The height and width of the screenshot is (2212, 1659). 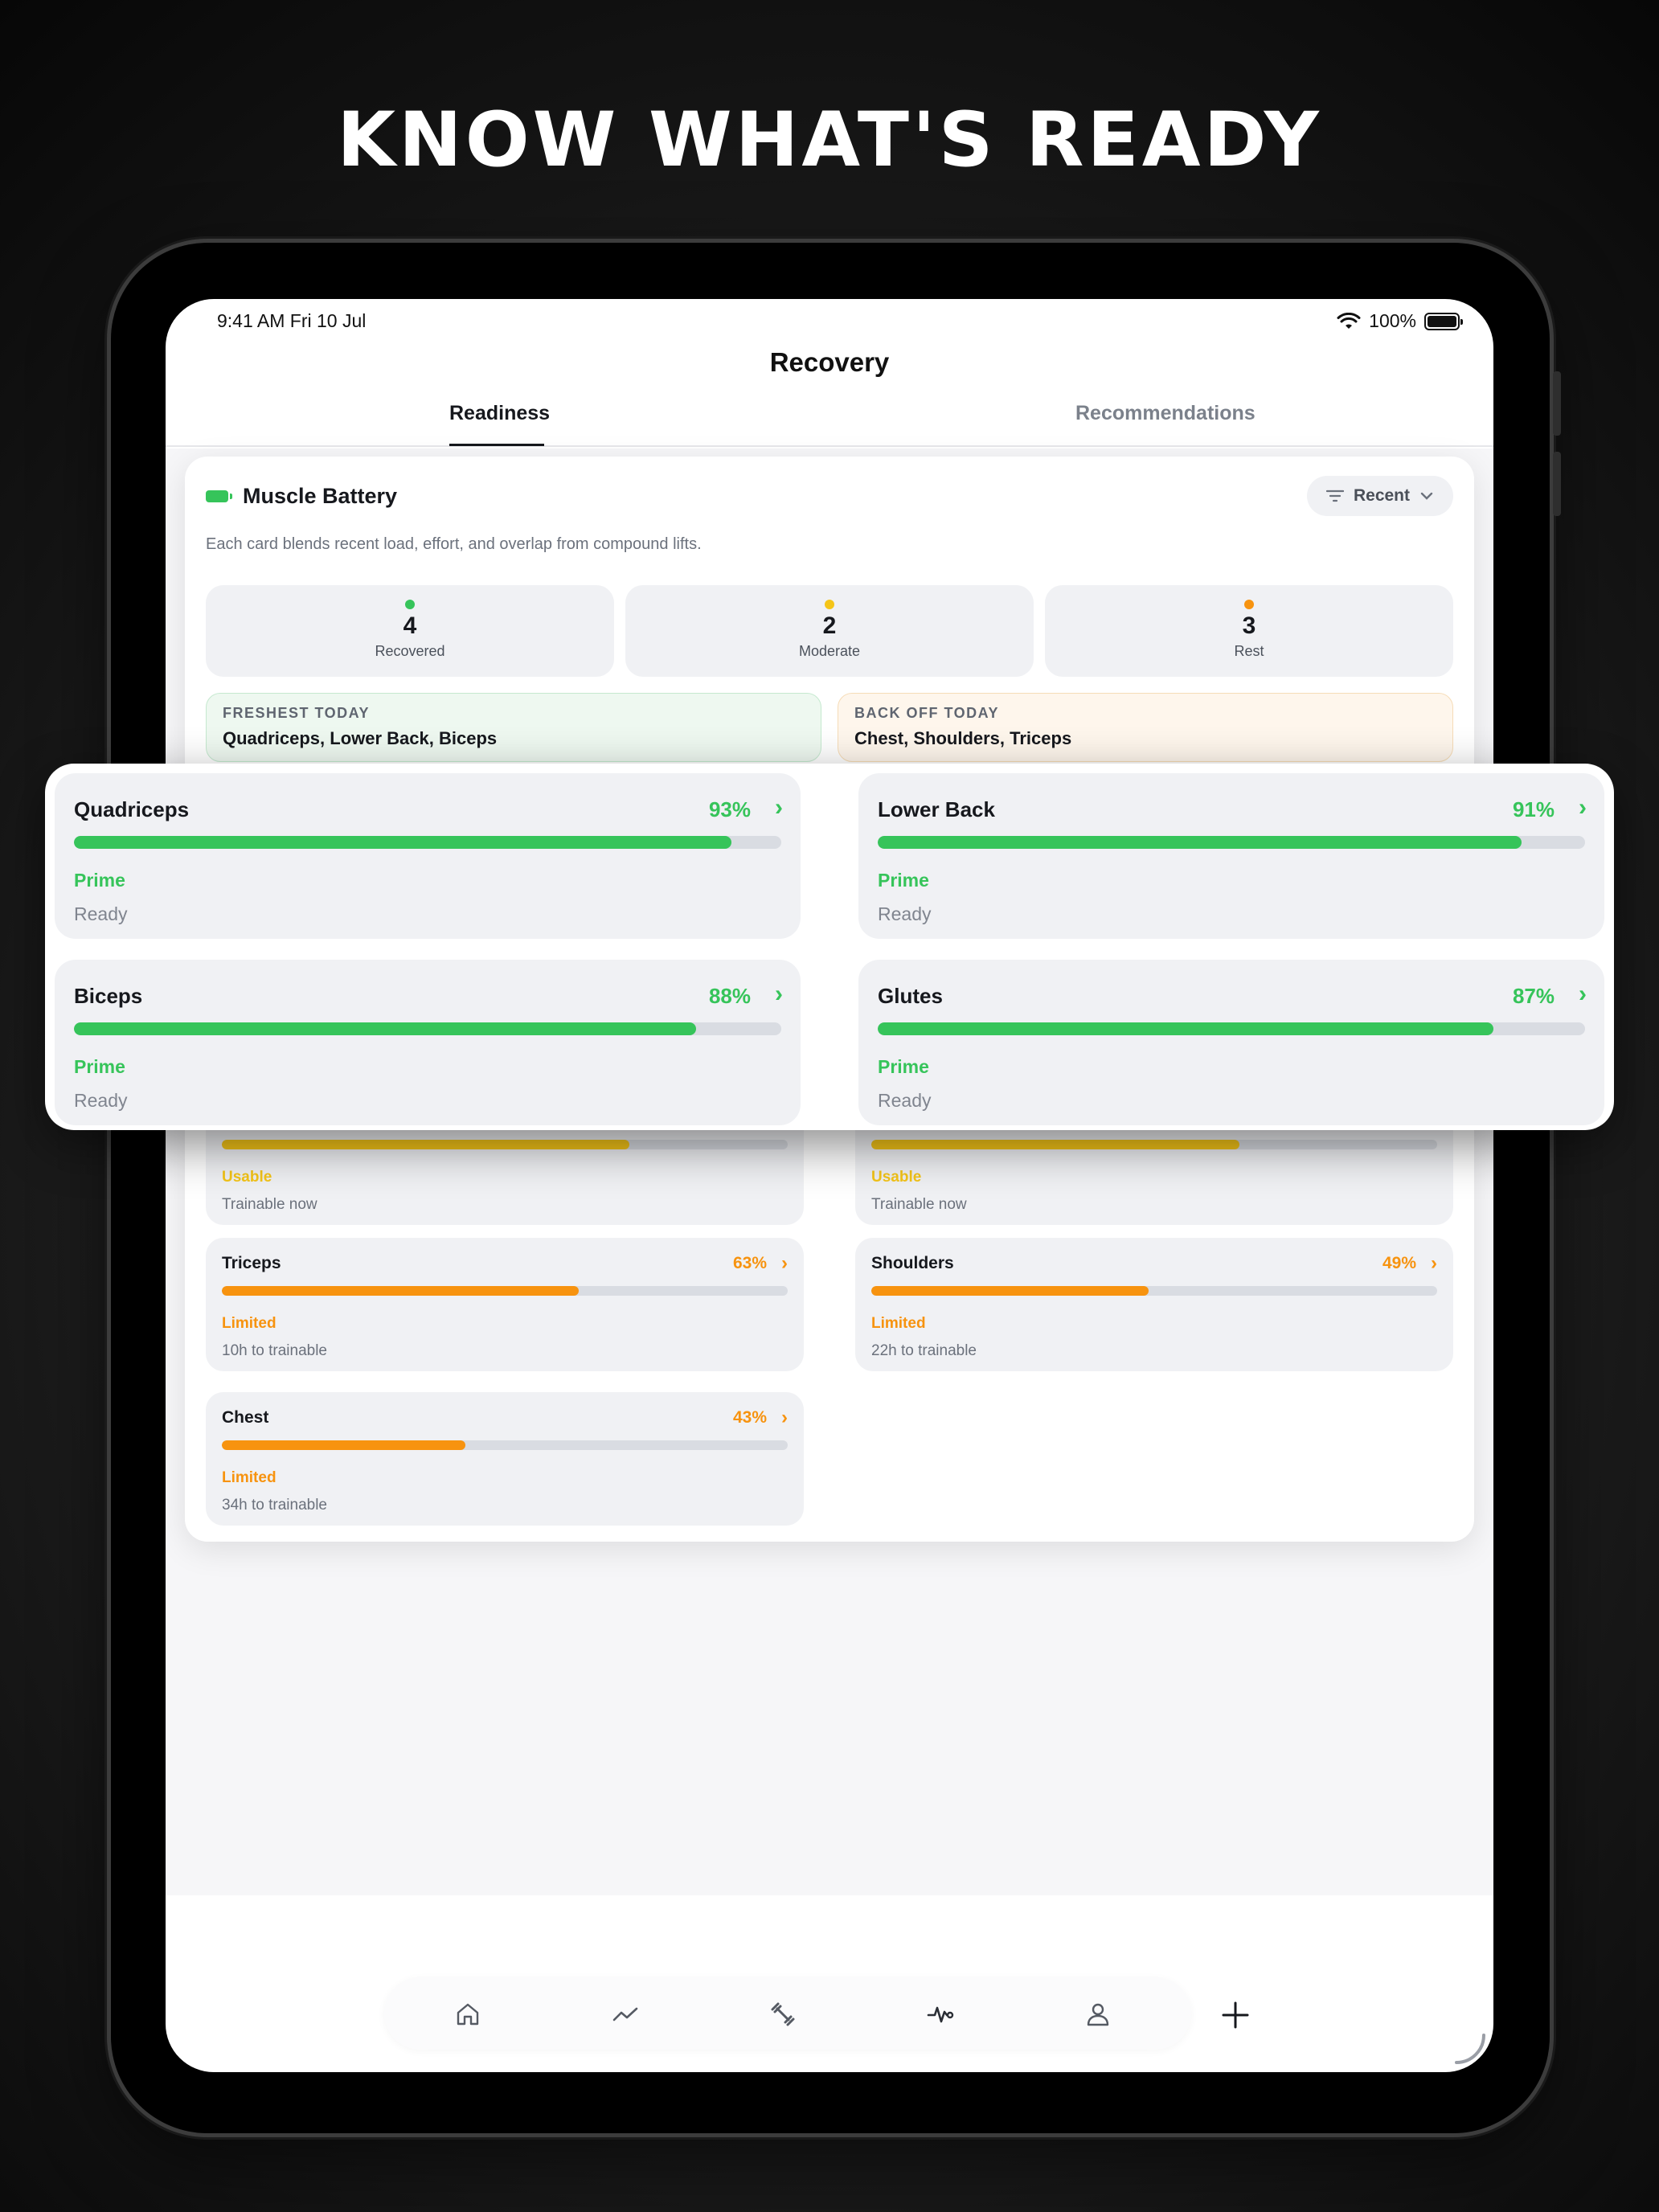 What do you see at coordinates (108, 996) in the screenshot?
I see `muscle-name: Biceps` at bounding box center [108, 996].